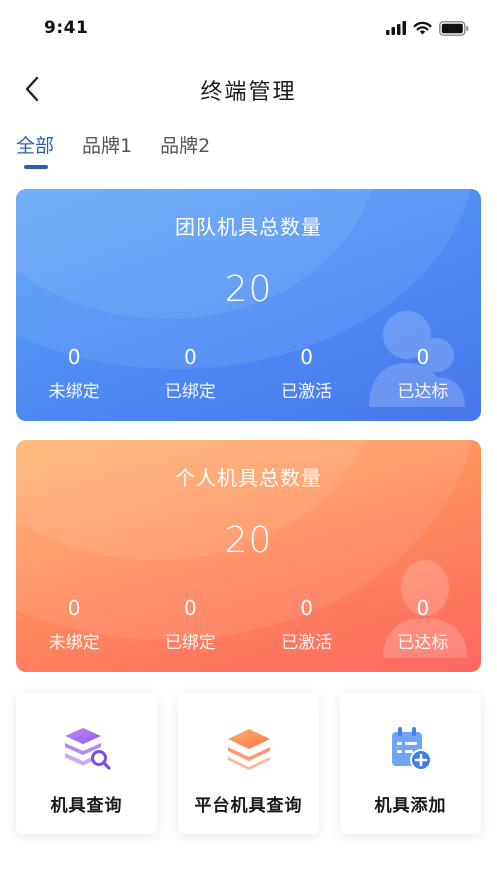 The image size is (497, 883). What do you see at coordinates (396, 28) in the screenshot?
I see `signal-icon` at bounding box center [396, 28].